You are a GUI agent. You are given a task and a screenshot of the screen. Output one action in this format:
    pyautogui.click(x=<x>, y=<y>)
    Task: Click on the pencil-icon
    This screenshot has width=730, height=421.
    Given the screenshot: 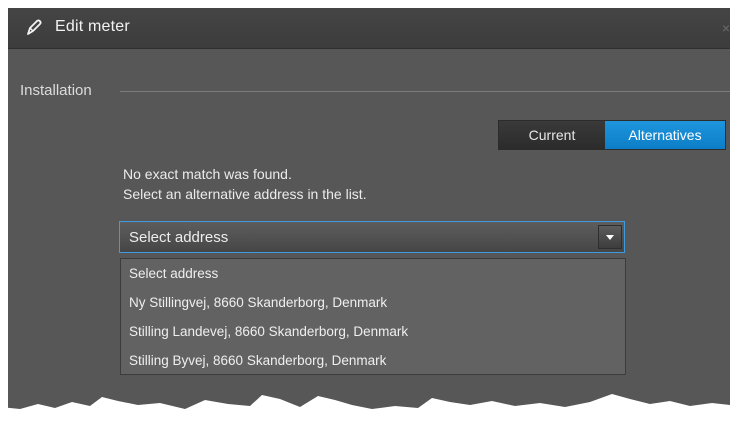 What is the action you would take?
    pyautogui.click(x=34, y=27)
    